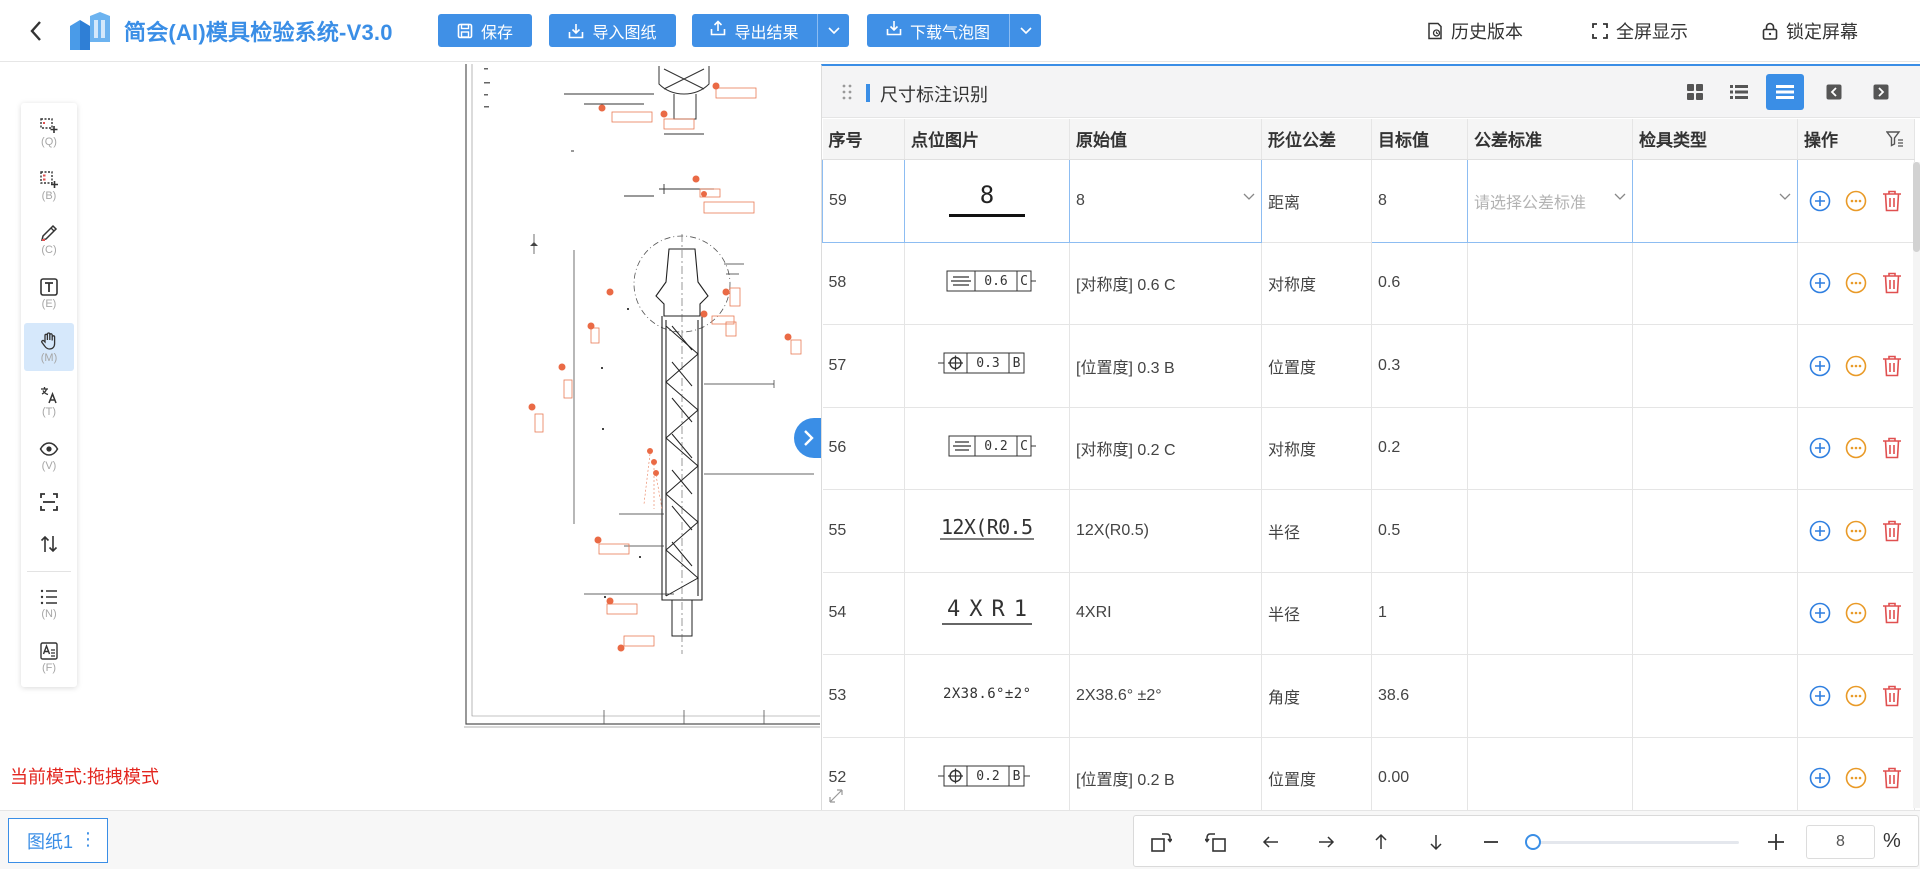 This screenshot has width=1920, height=869. Describe the element at coordinates (1368, 283) in the screenshot. I see `table-row: 58 0.6 C [对称度] 0.6 C 对称度 0.6` at that location.